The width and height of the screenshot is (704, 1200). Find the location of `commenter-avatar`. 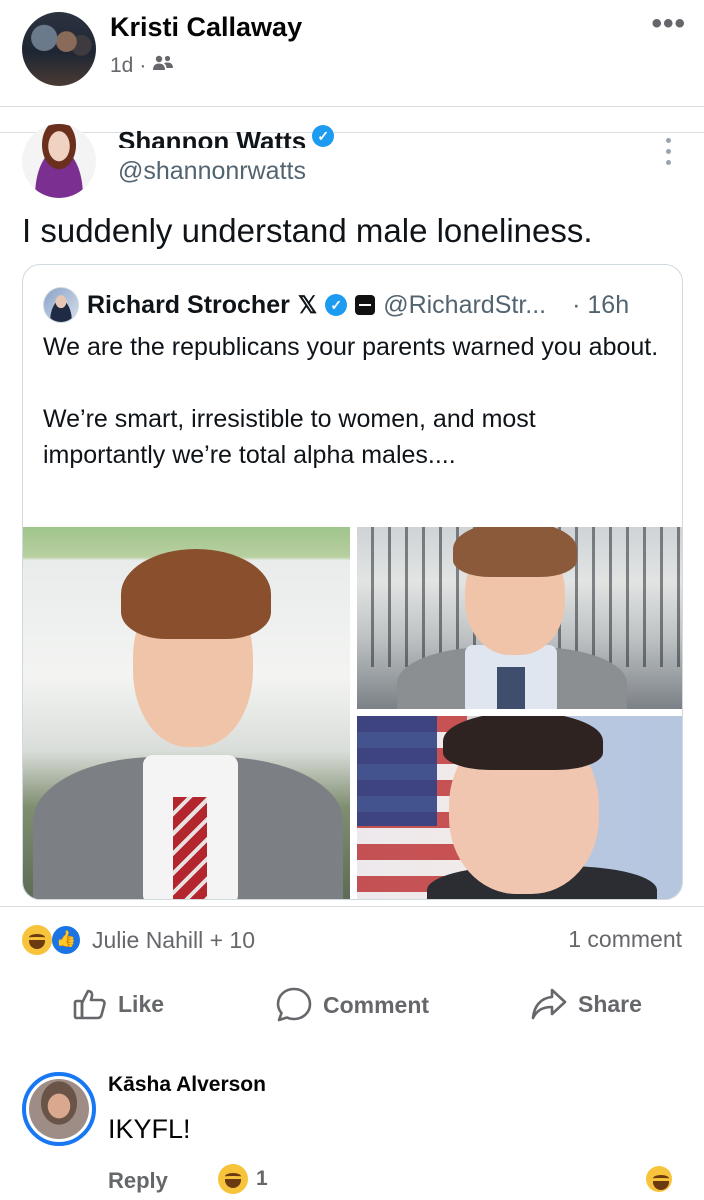

commenter-avatar is located at coordinates (59, 1109).